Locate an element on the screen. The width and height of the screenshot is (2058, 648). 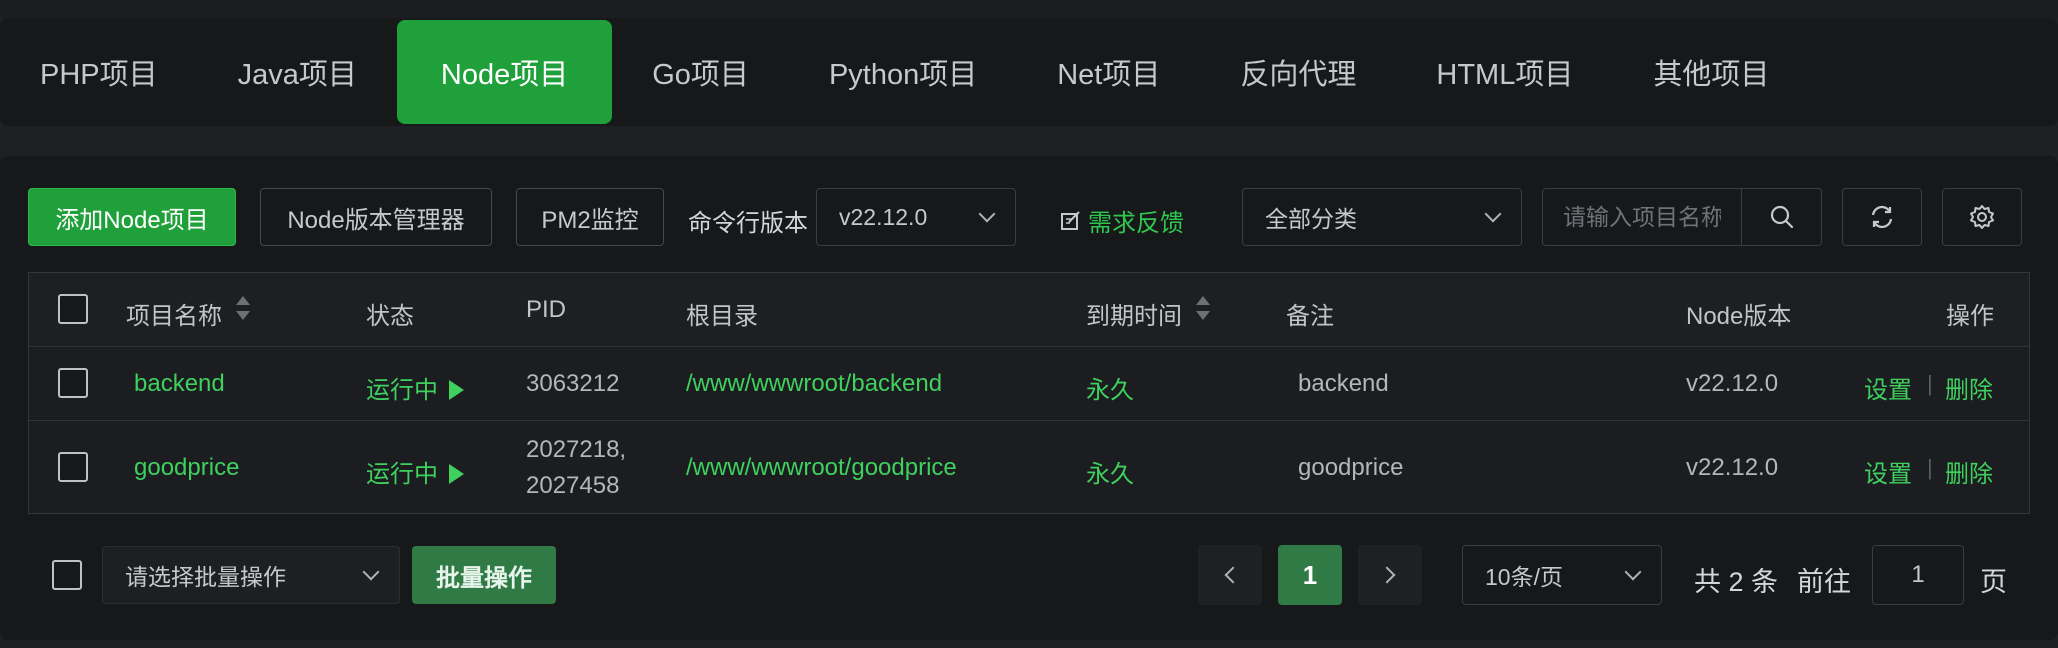
chevron-right-icon is located at coordinates (1387, 575).